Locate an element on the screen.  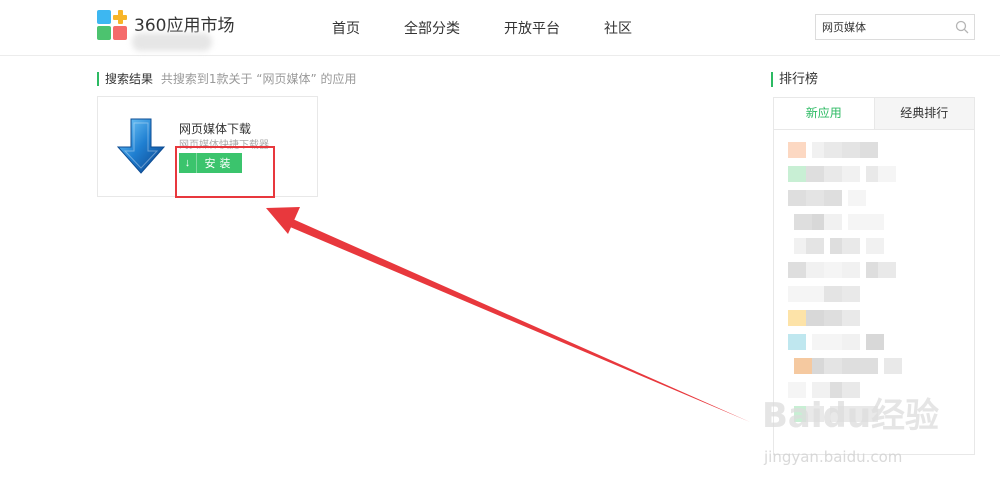
highlight-annotation-box is located at coordinates (225, 172).